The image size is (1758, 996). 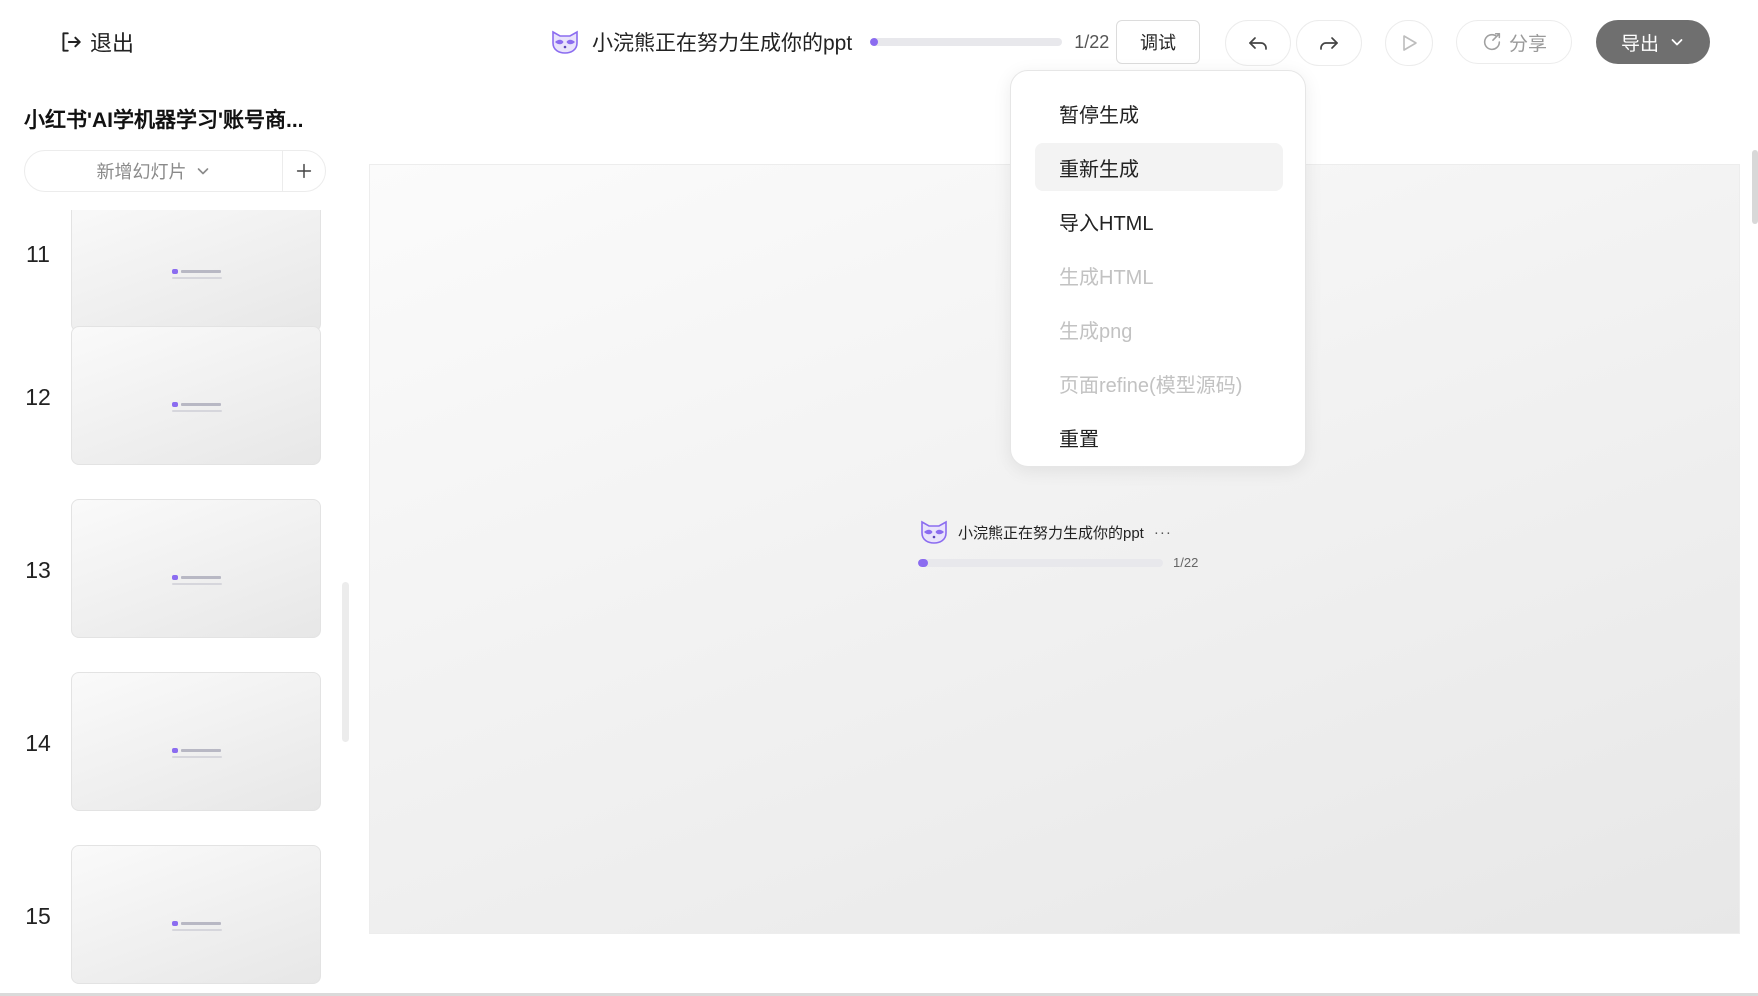 I want to click on menu-item-regenerate: 重新生成, so click(x=1159, y=167).